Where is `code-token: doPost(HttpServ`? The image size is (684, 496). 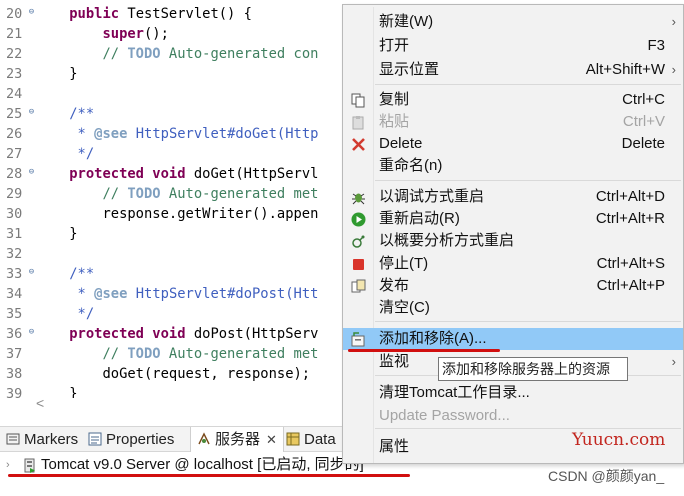 code-token: doPost(HttpServ is located at coordinates (252, 334).